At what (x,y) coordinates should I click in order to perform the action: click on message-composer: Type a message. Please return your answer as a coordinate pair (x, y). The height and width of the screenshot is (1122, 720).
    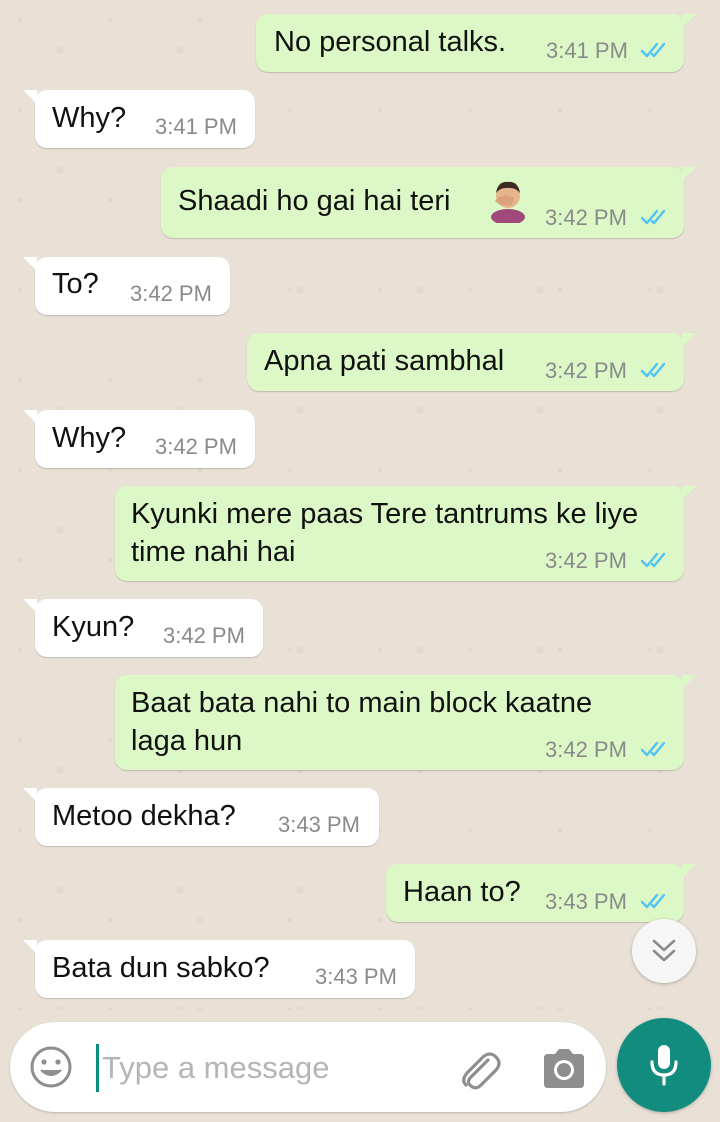
    Looking at the image, I should click on (308, 1067).